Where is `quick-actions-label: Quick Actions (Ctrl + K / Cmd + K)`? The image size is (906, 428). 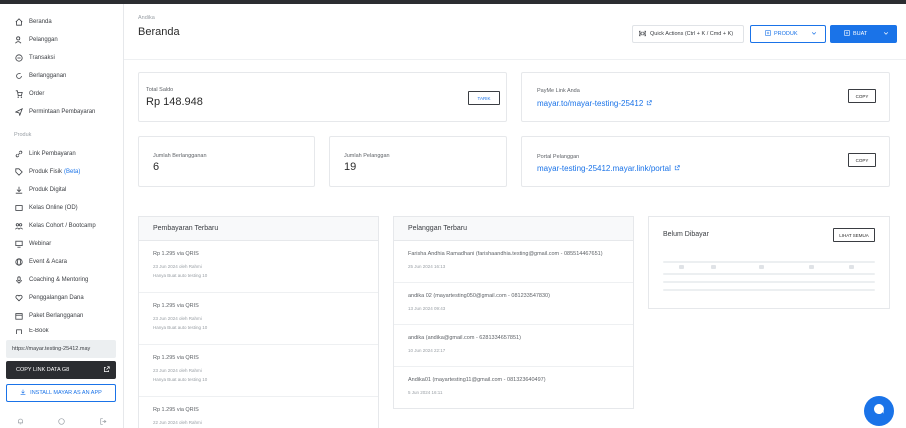 quick-actions-label: Quick Actions (Ctrl + K / Cmd + K) is located at coordinates (692, 34).